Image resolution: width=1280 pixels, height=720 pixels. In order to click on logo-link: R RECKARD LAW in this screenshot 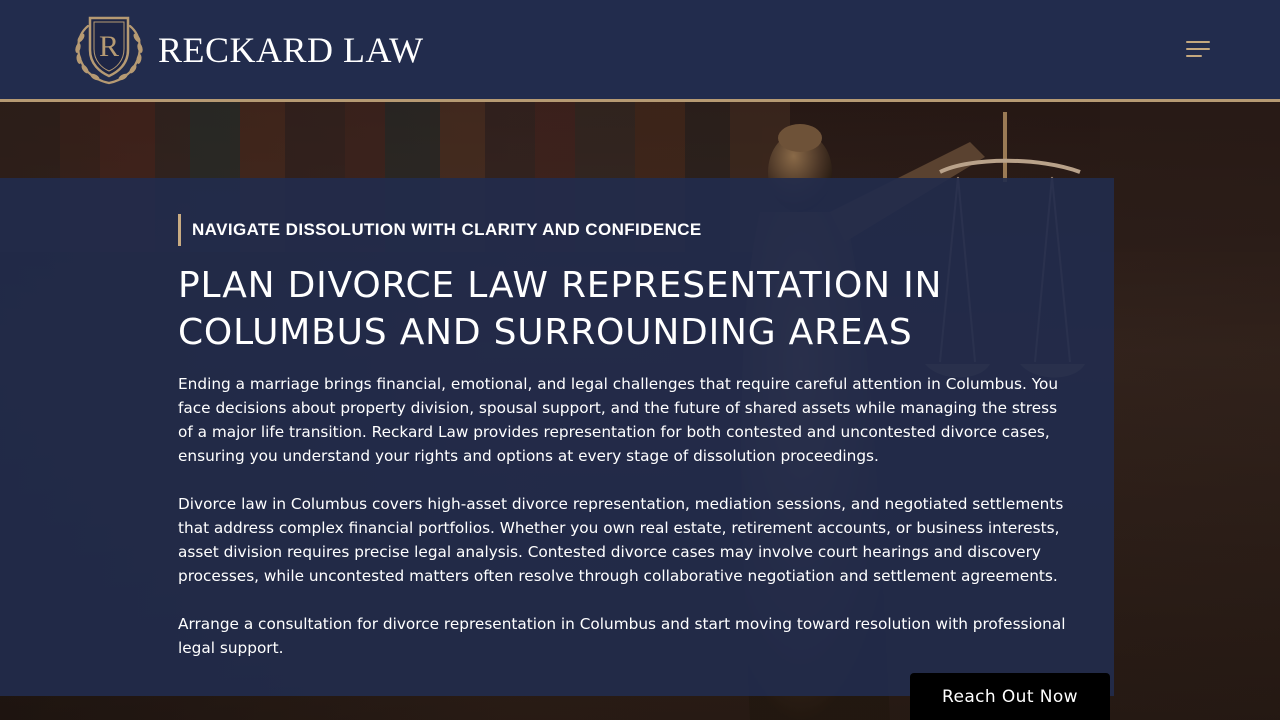, I will do `click(246, 50)`.